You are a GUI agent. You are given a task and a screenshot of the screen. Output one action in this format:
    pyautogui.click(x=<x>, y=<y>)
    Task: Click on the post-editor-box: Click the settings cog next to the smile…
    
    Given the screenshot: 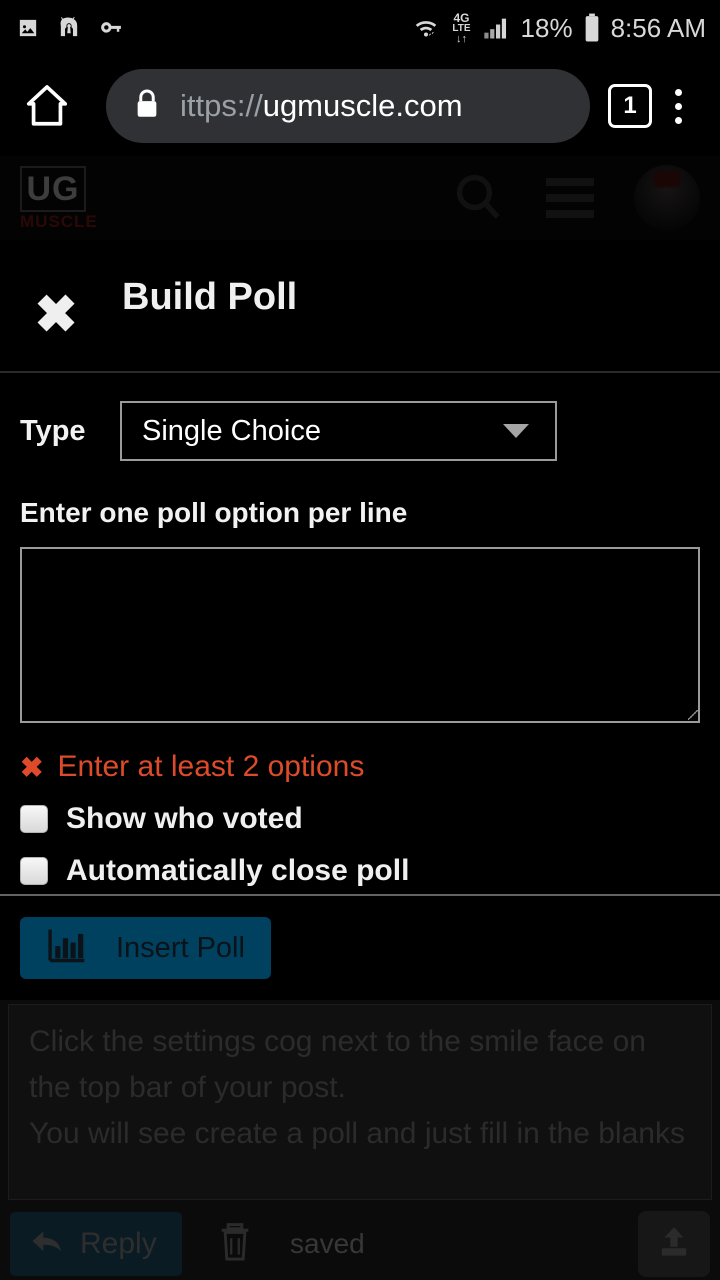 What is the action you would take?
    pyautogui.click(x=360, y=1102)
    